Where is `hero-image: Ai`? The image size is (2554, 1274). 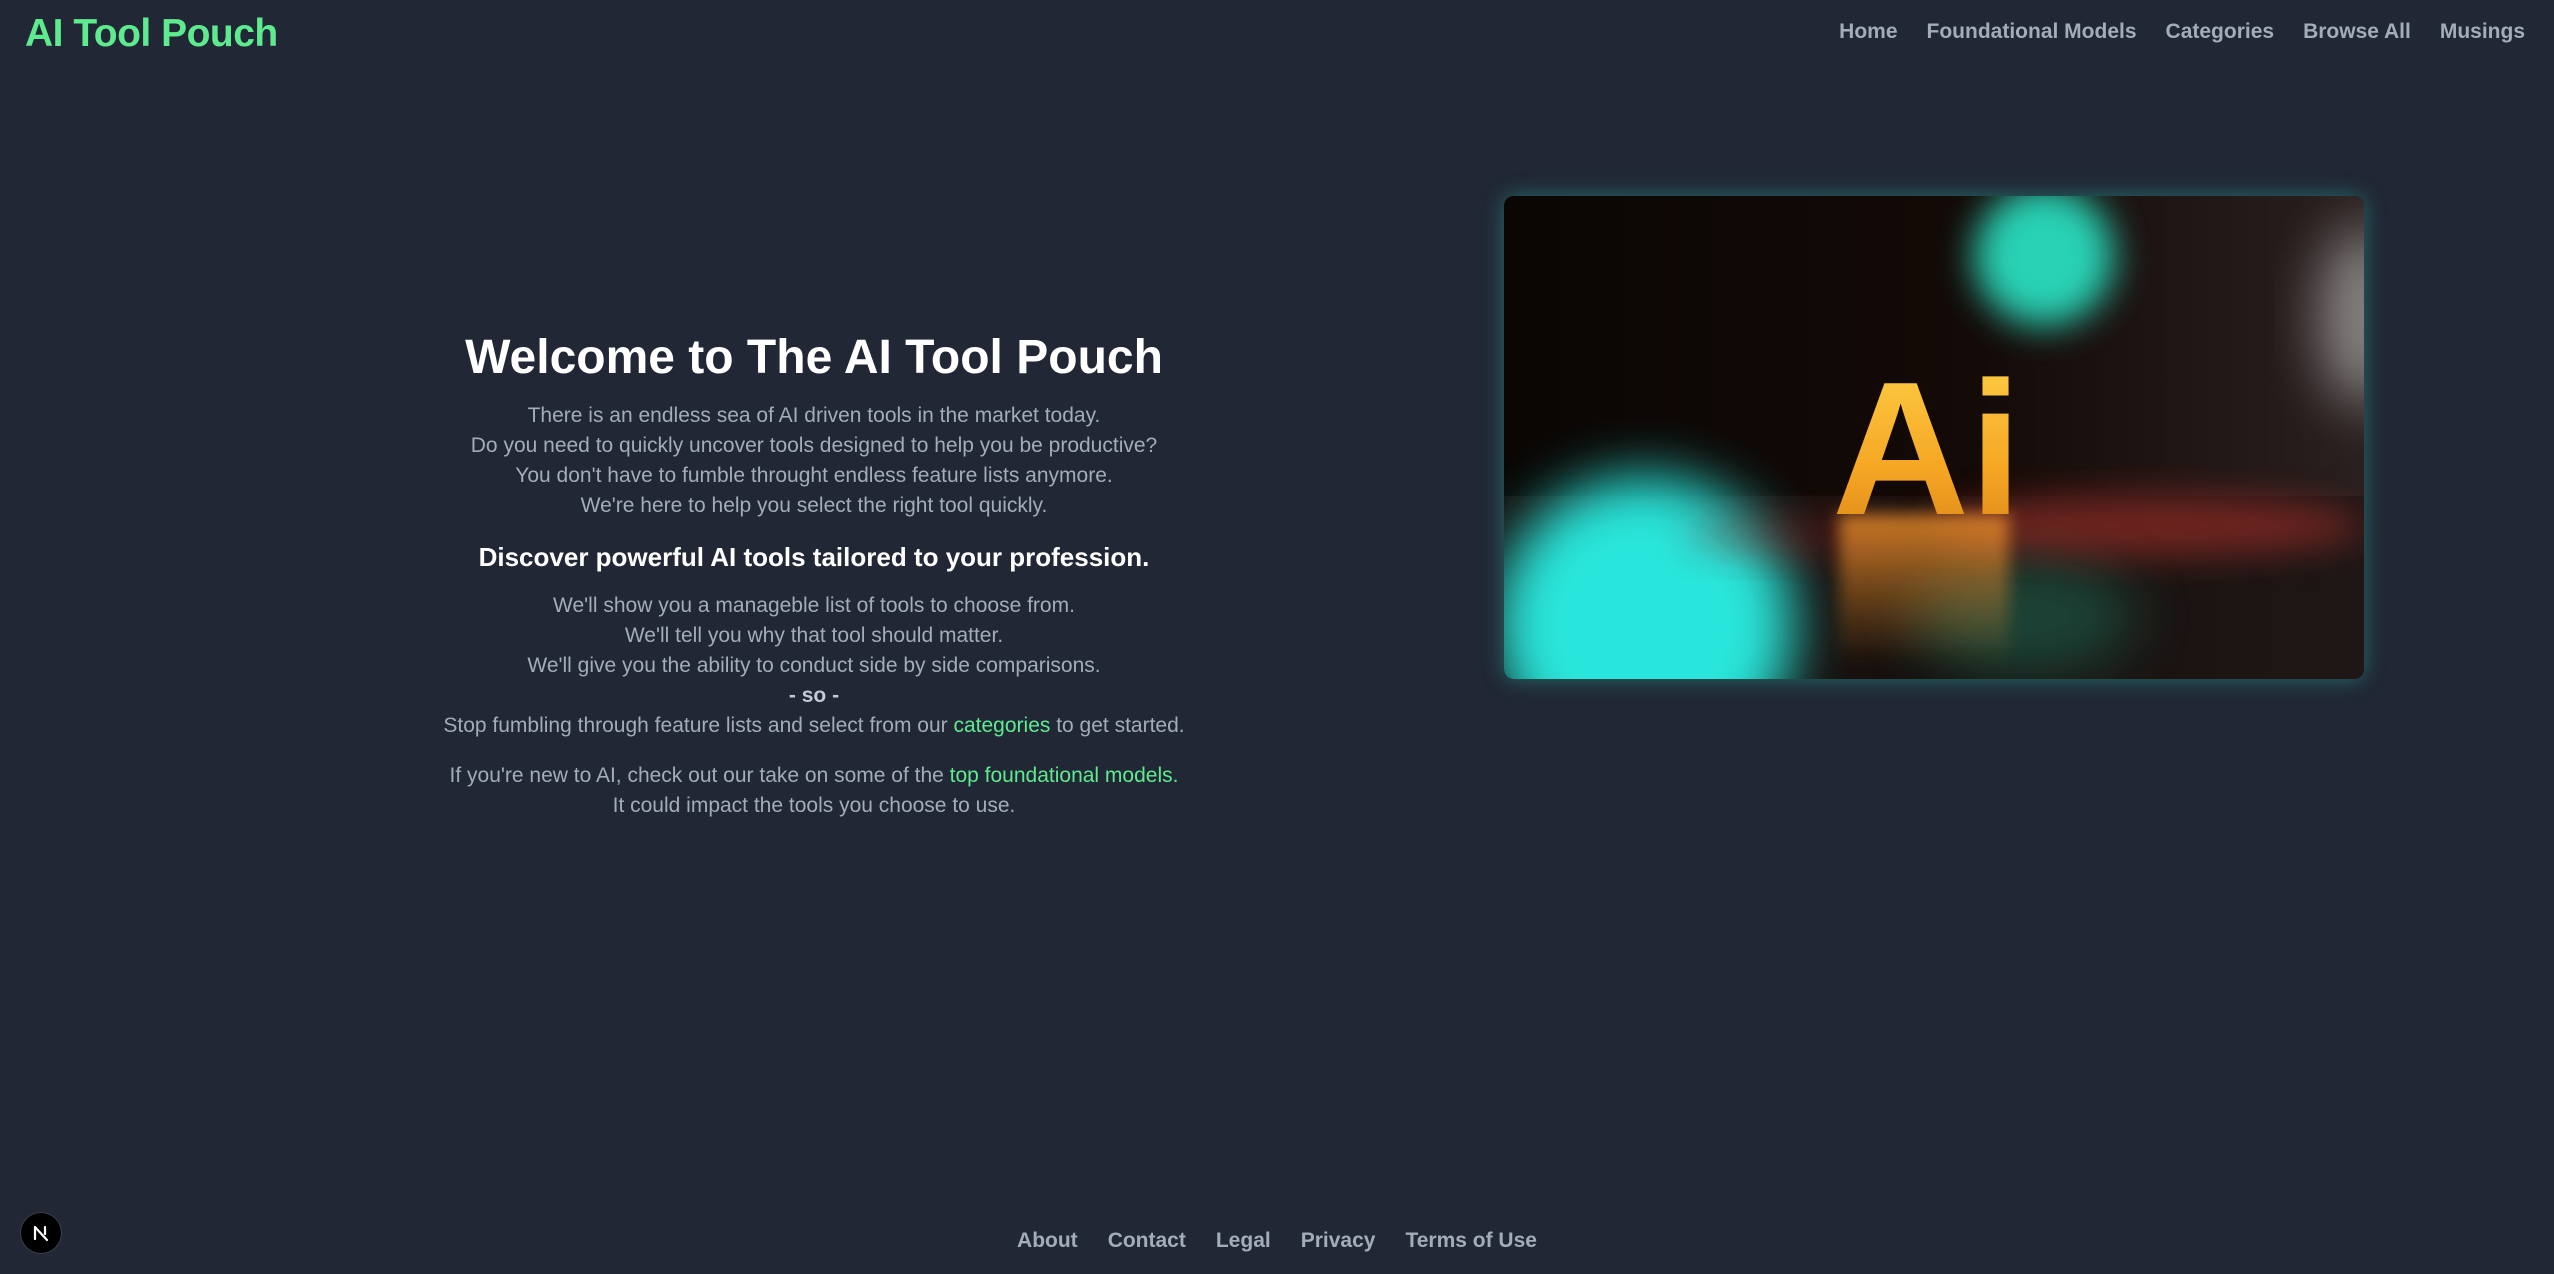
hero-image: Ai is located at coordinates (1934, 437).